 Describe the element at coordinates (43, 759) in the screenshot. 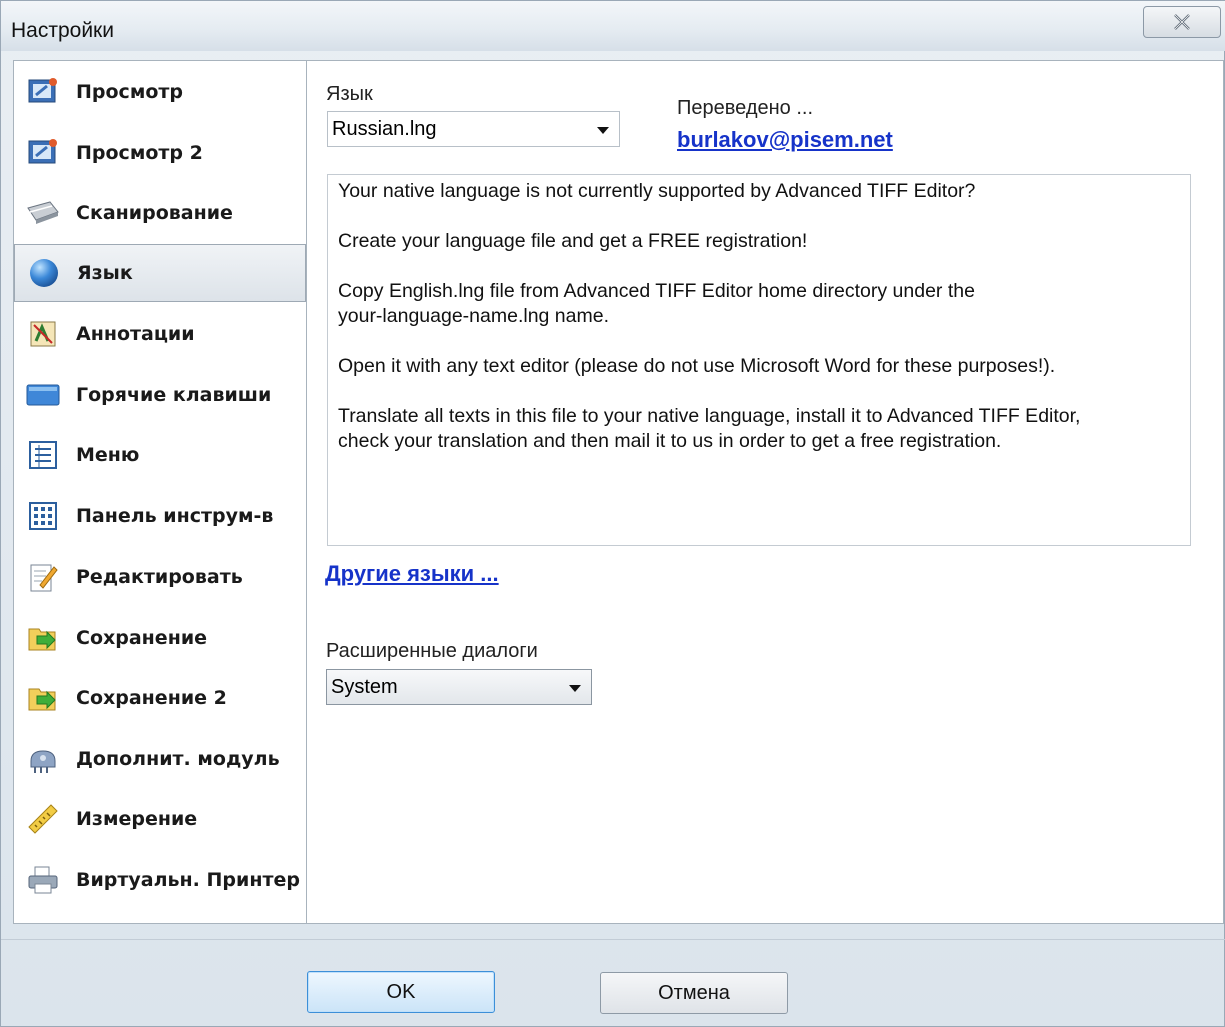

I see `plugin-icon` at that location.